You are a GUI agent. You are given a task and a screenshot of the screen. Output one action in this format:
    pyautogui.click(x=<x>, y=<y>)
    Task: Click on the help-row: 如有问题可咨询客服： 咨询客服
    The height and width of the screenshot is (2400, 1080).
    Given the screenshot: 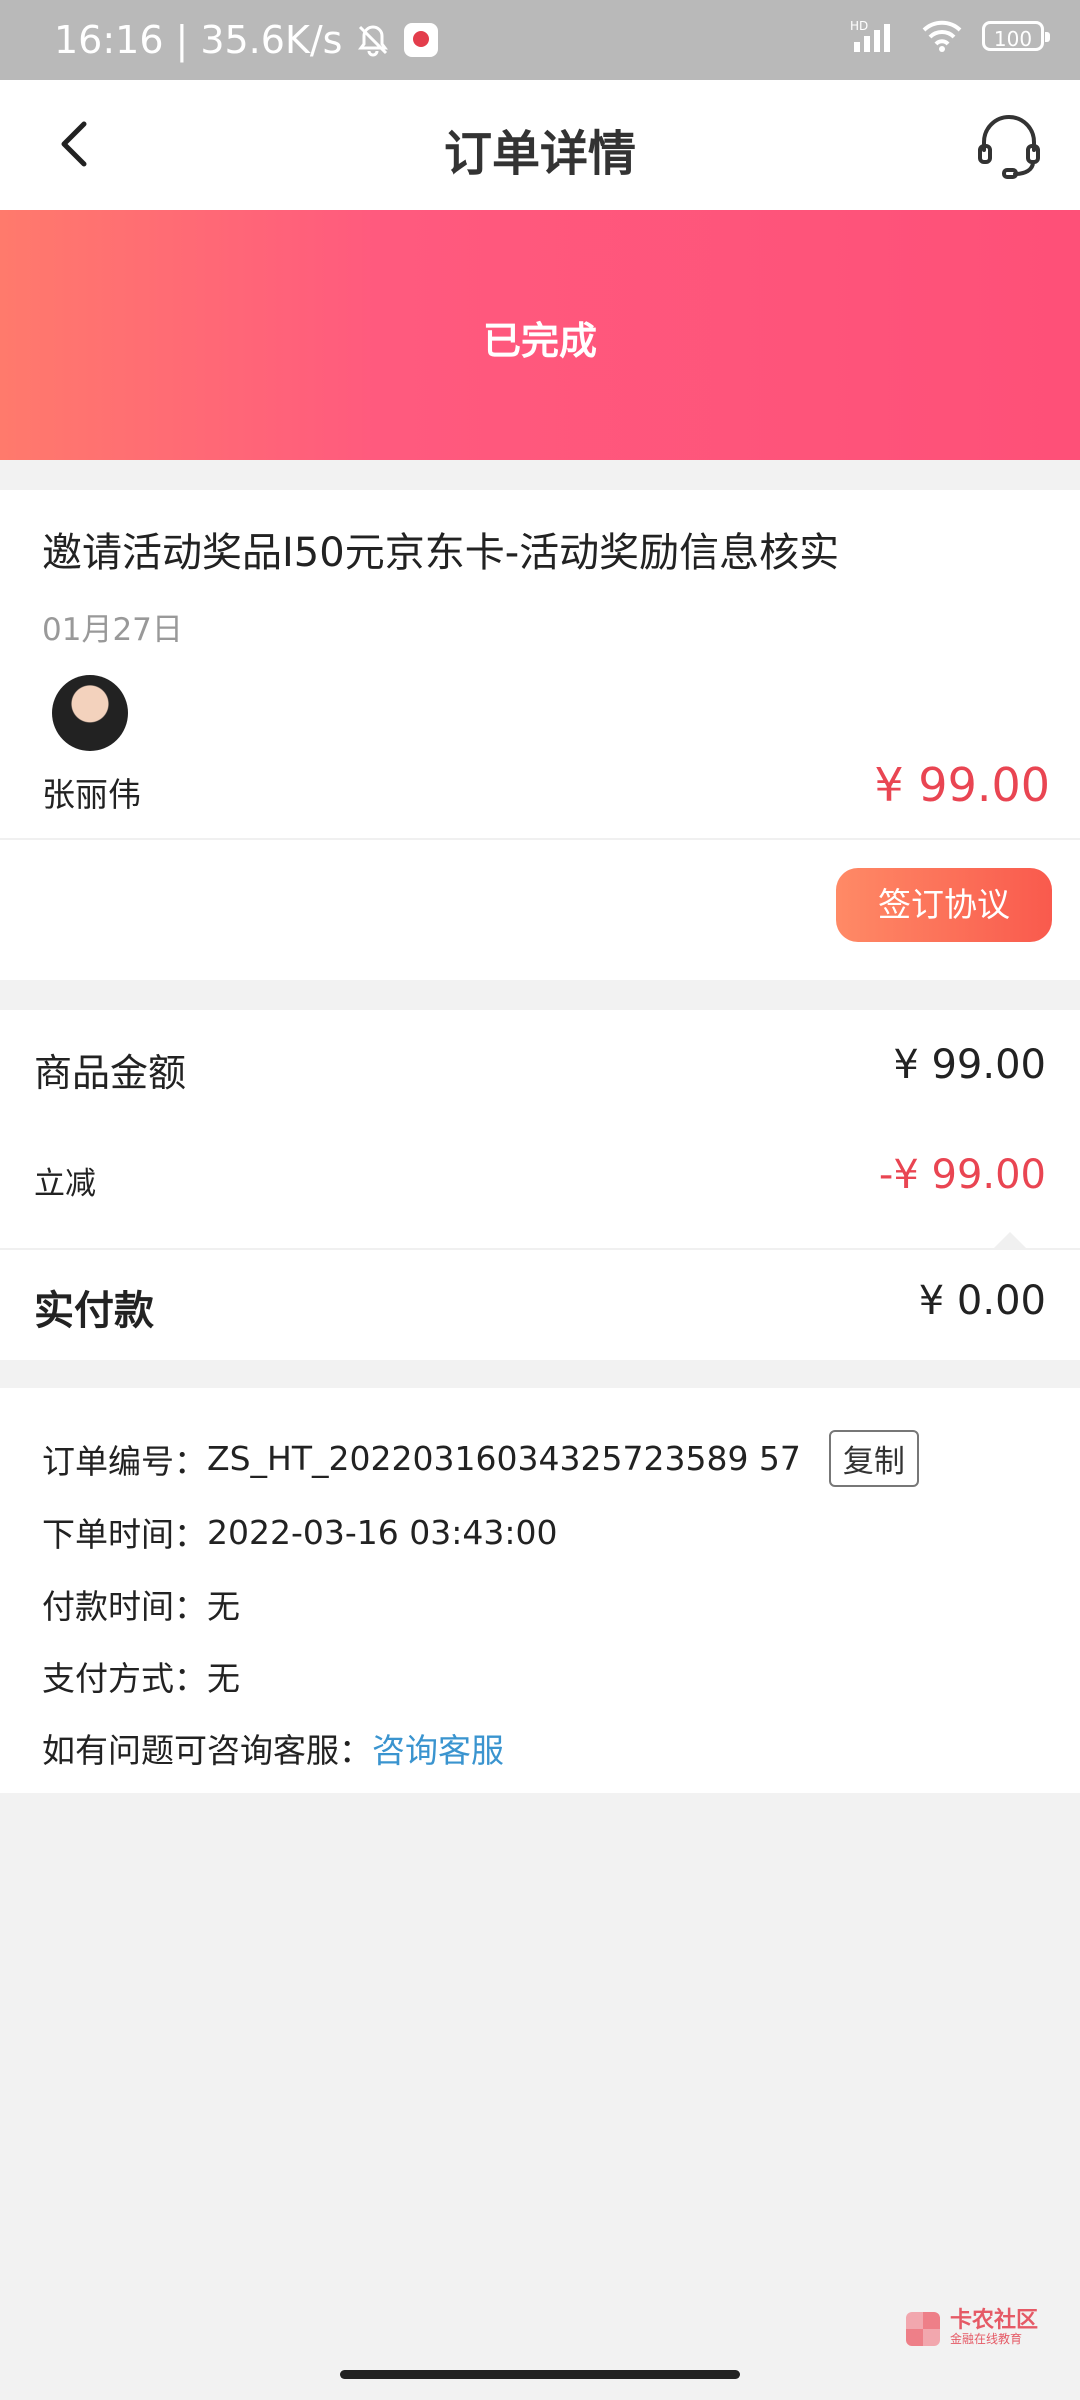 What is the action you would take?
    pyautogui.click(x=273, y=1748)
    